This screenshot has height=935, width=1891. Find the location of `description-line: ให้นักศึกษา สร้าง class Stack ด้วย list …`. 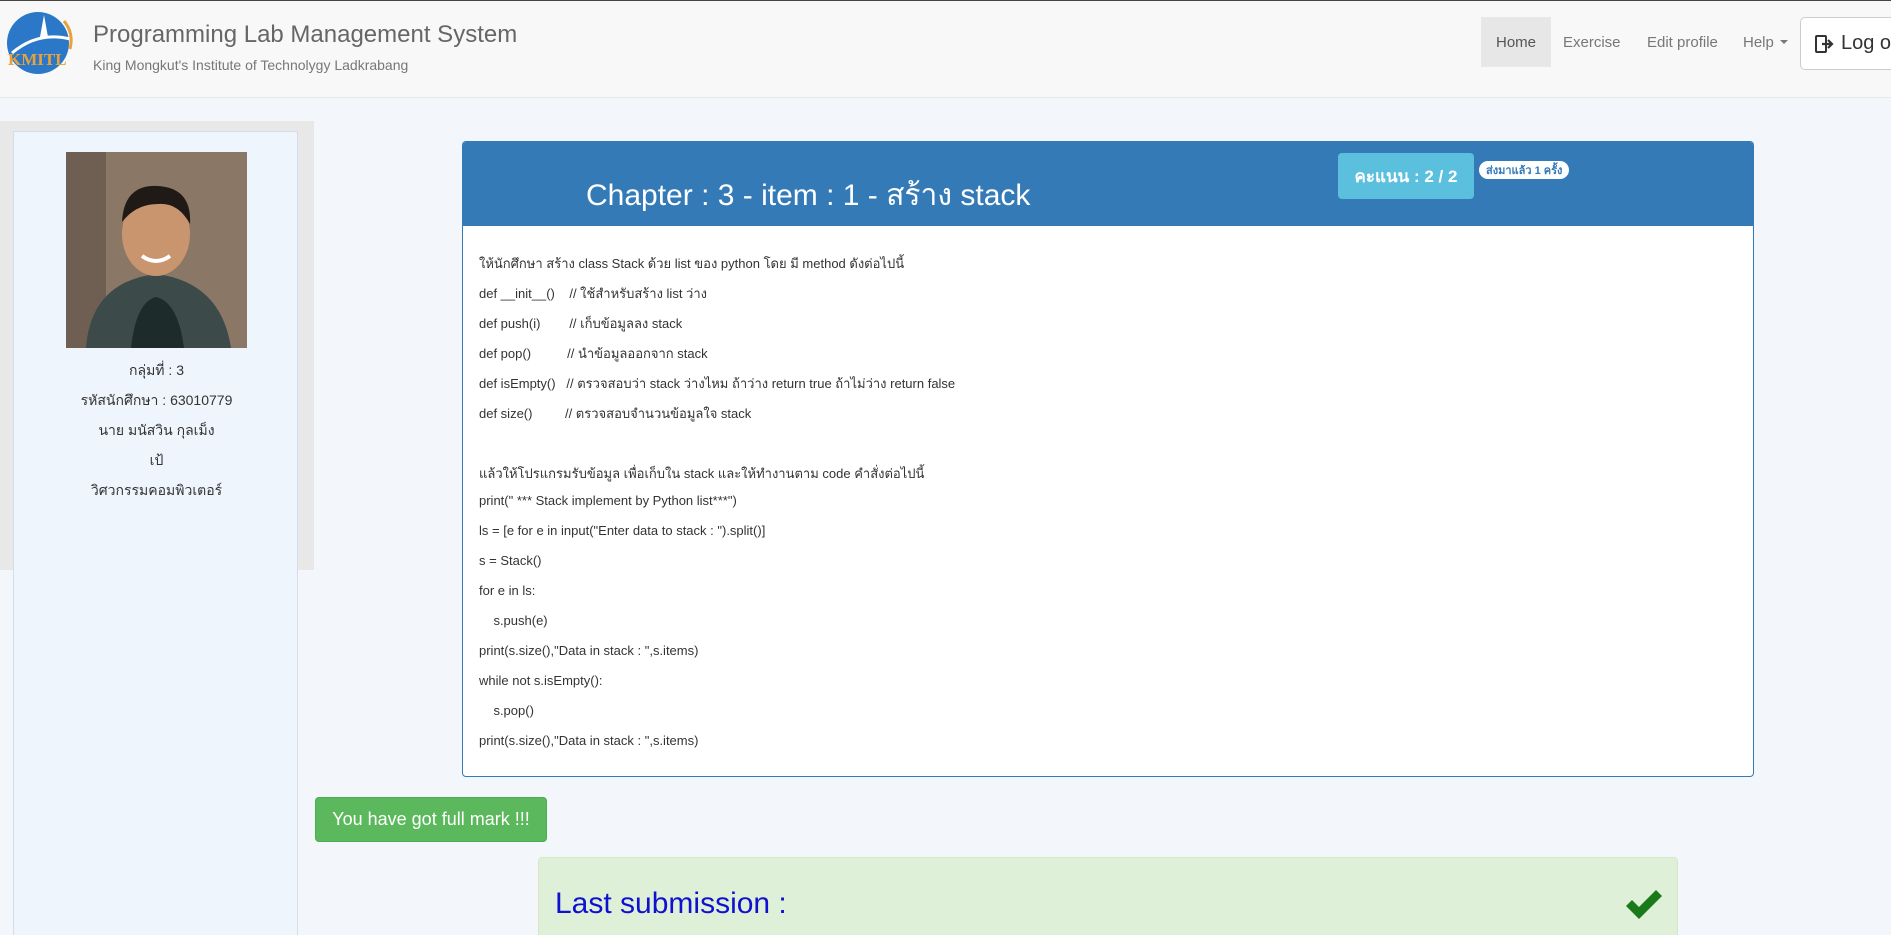

description-line: ให้นักศึกษา สร้าง class Stack ด้วย list … is located at coordinates (692, 263).